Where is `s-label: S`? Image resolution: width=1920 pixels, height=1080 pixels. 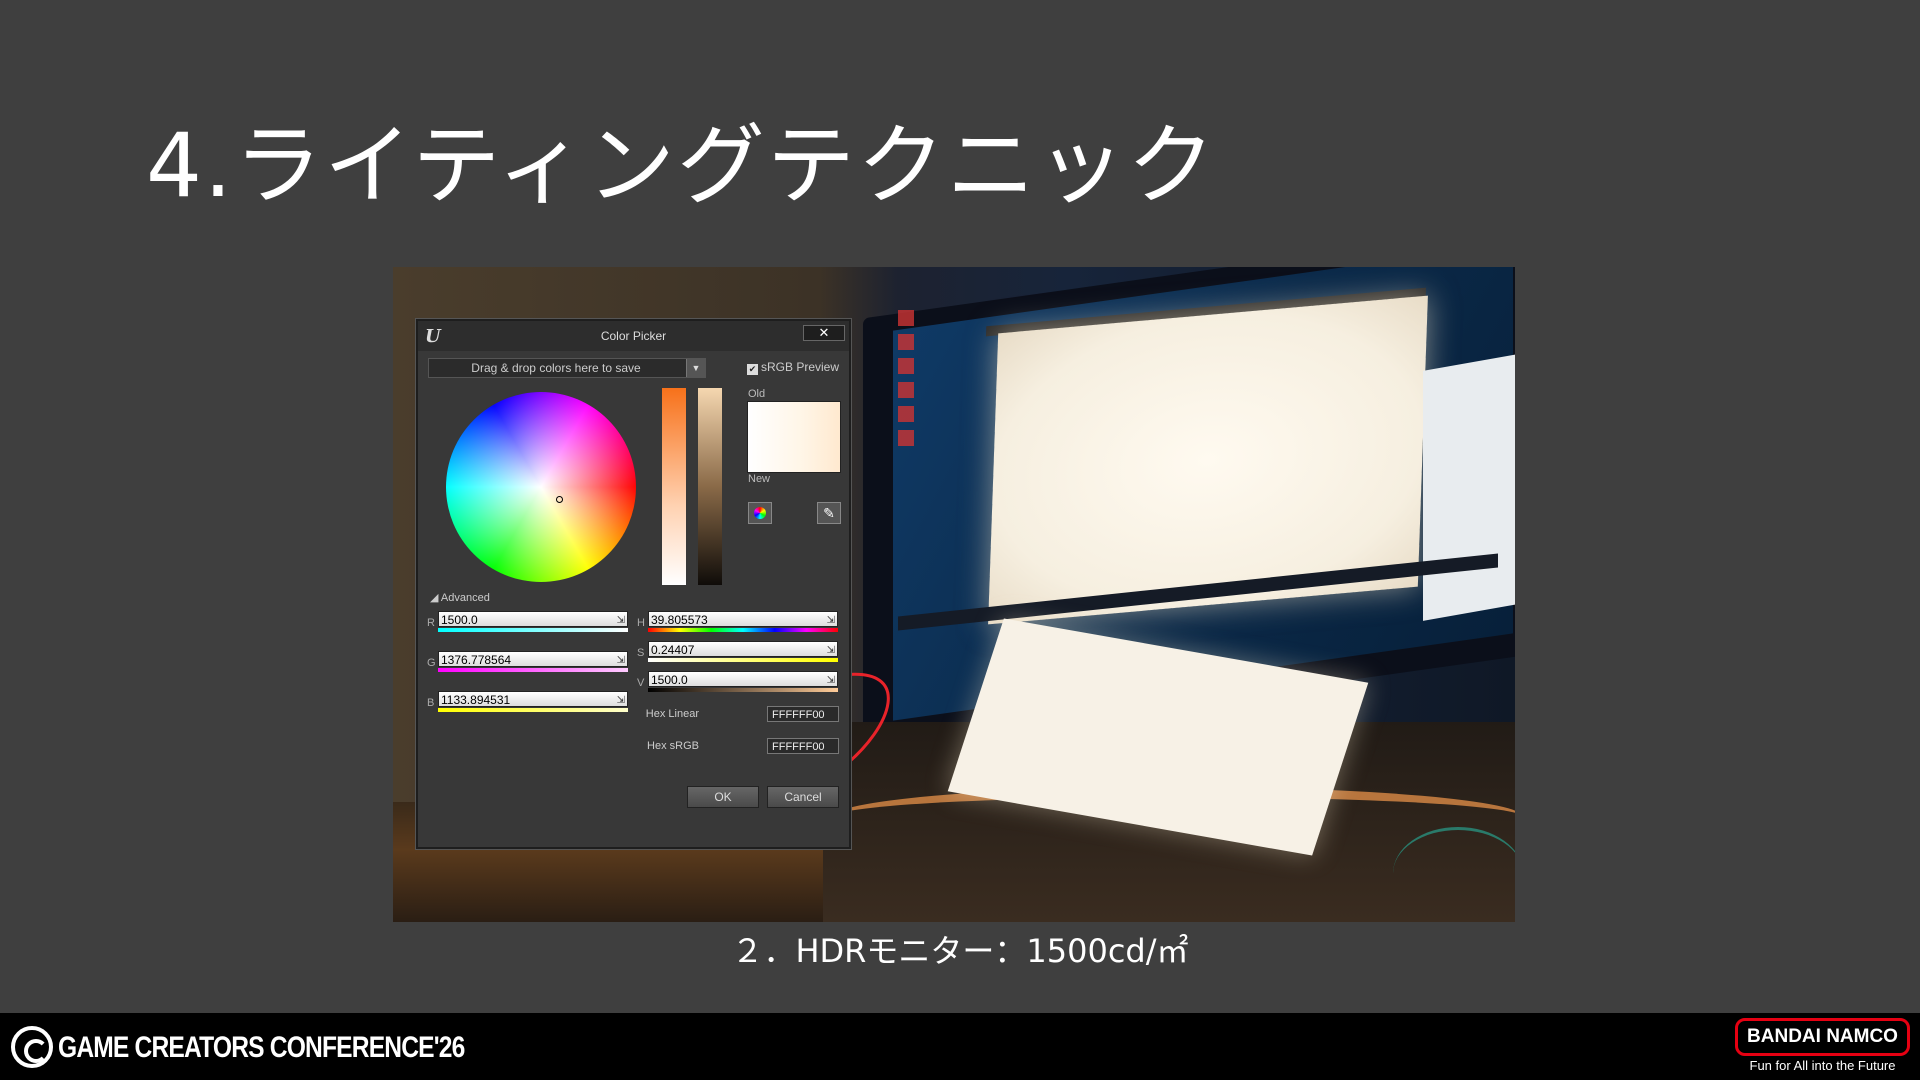 s-label: S is located at coordinates (641, 653).